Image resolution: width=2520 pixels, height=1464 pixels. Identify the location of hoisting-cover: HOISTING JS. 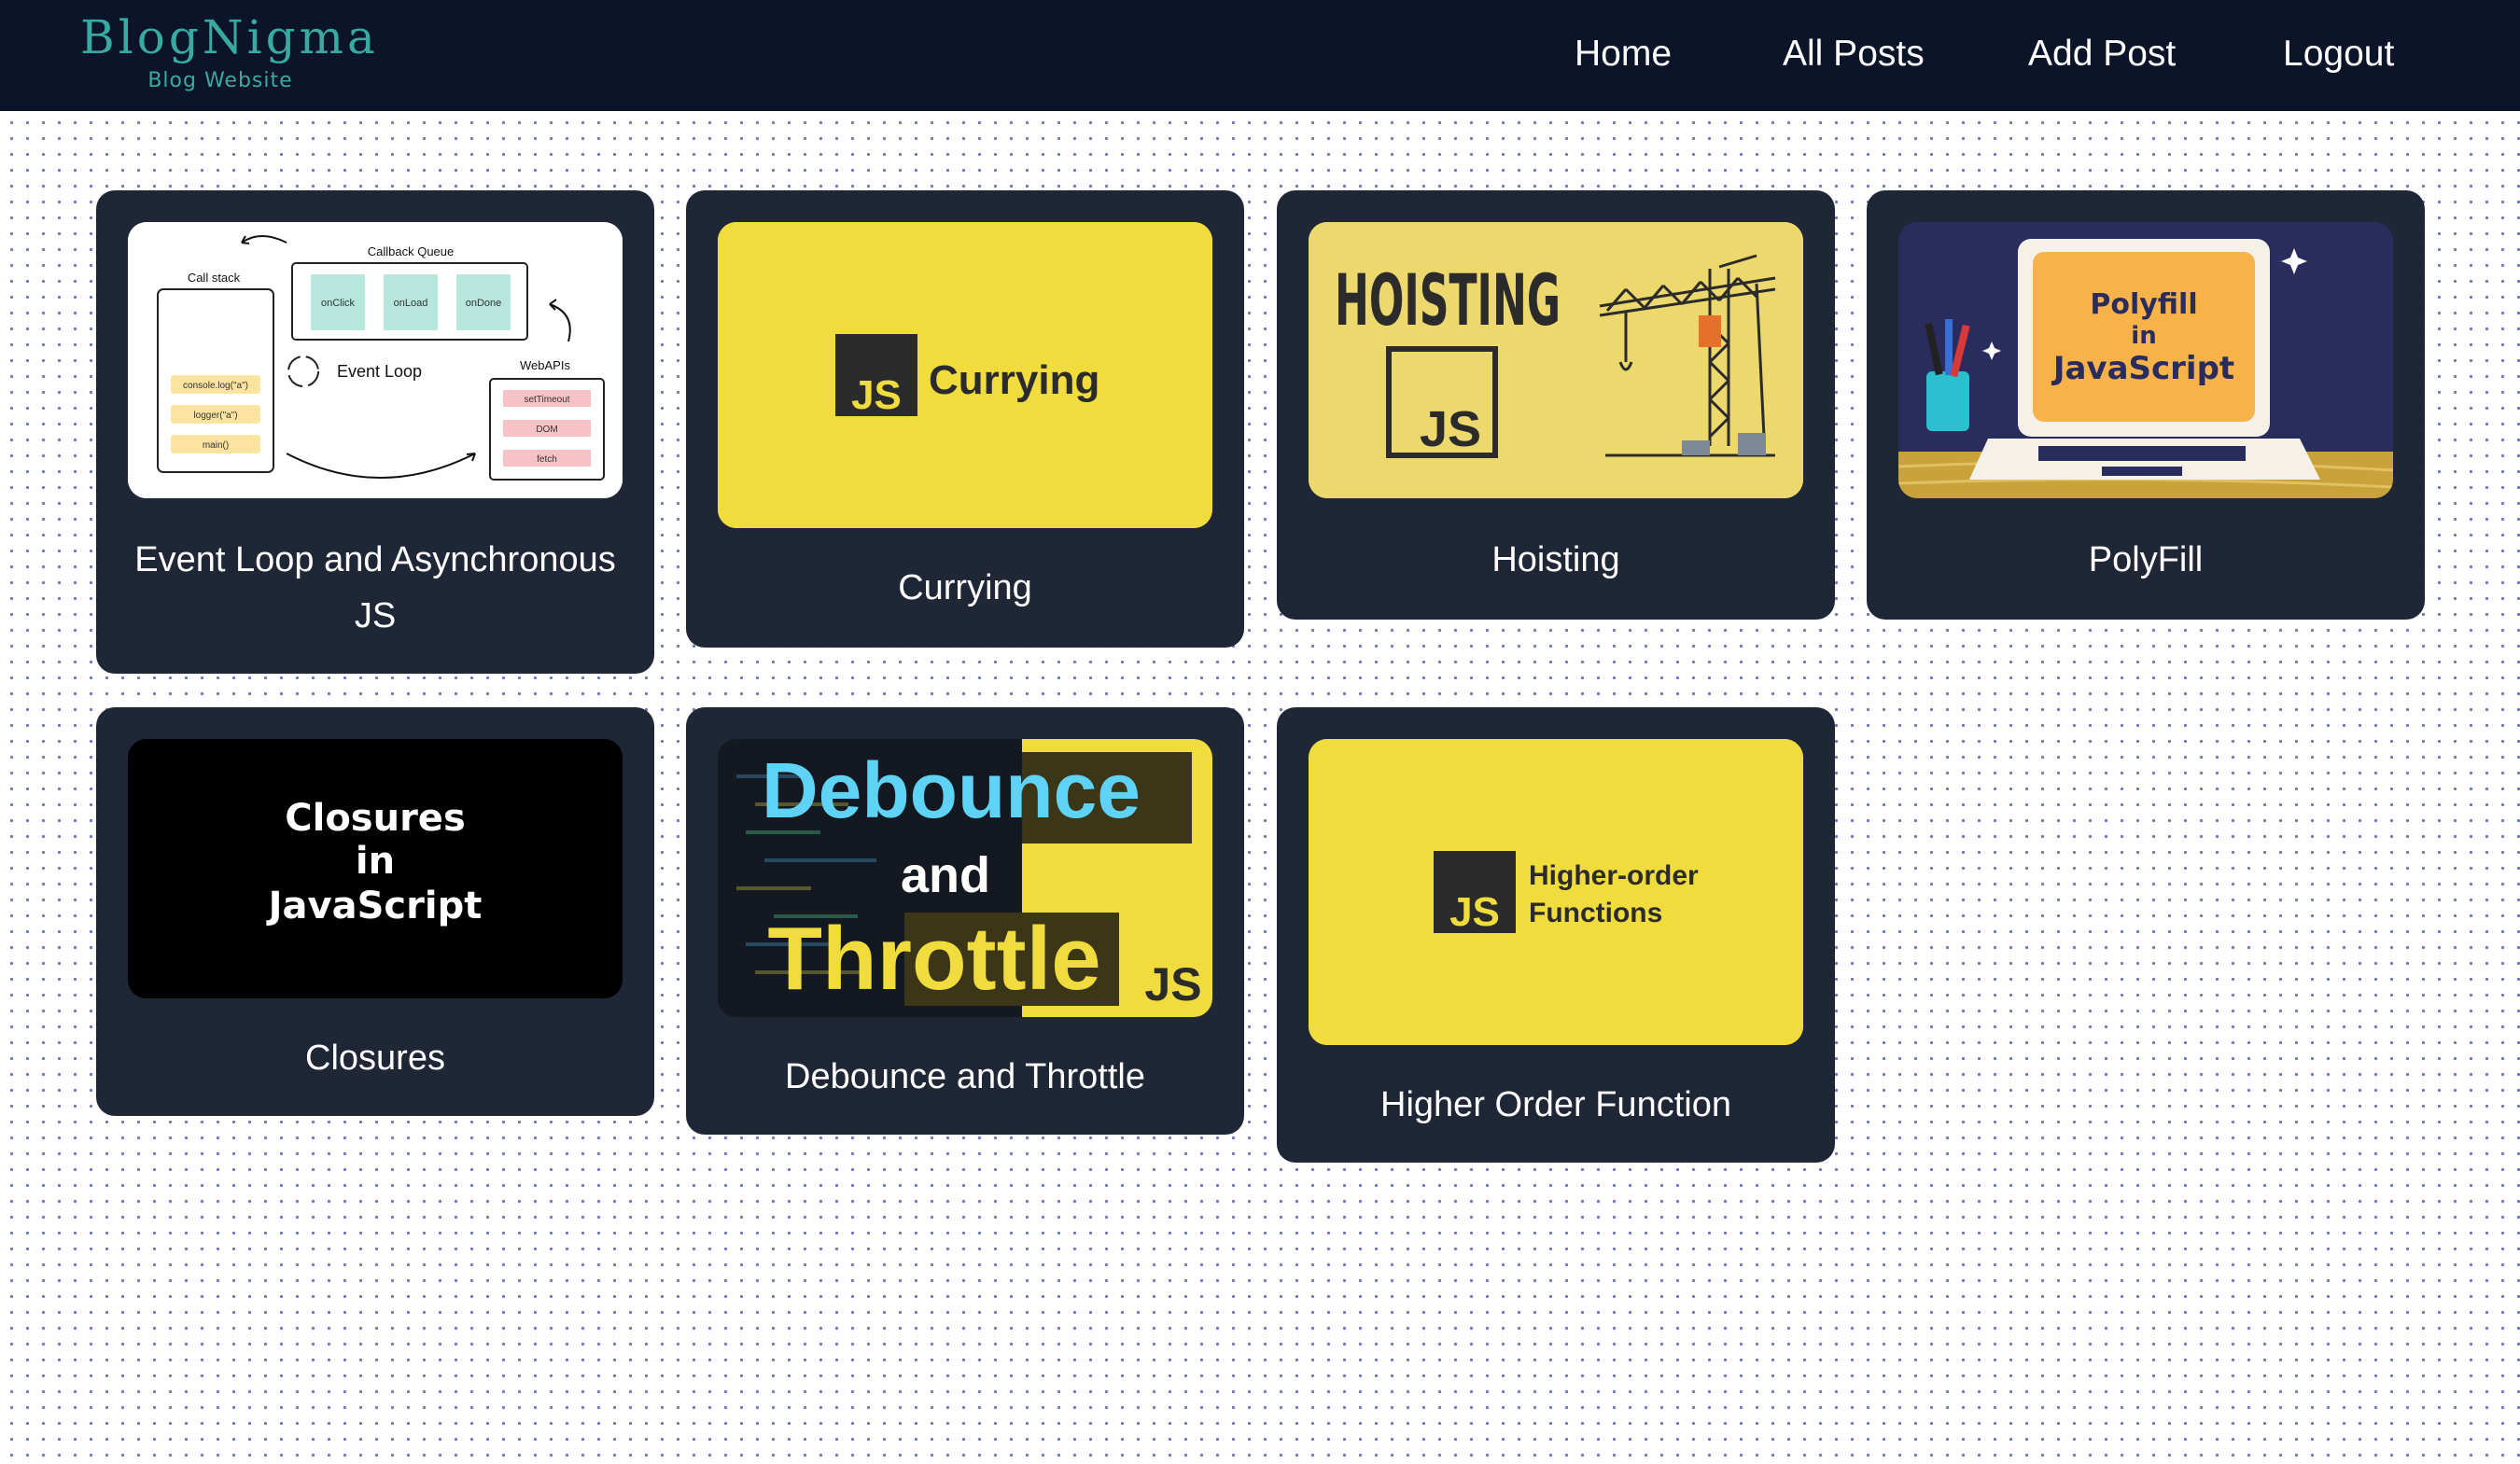
(1556, 360).